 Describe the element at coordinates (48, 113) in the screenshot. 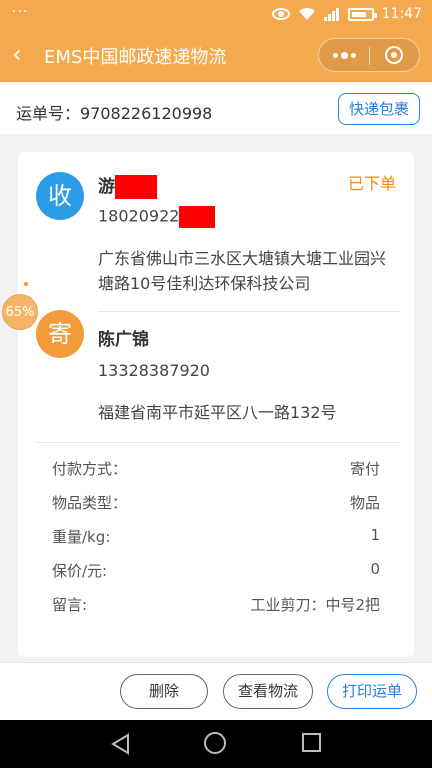

I see `order-number-label: 运单号：` at that location.